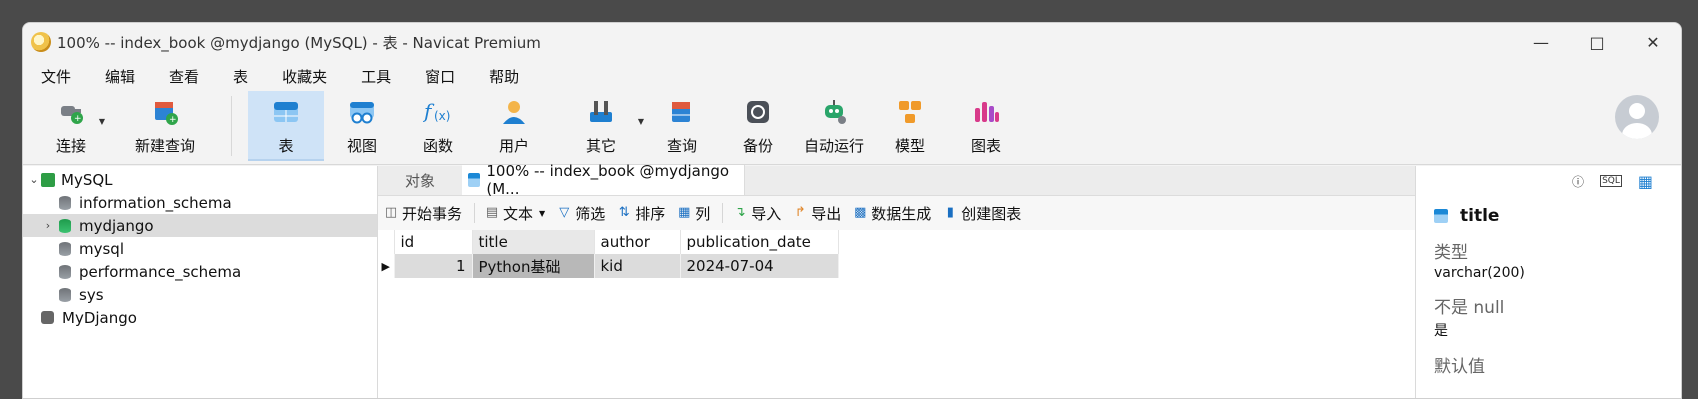 The image size is (1698, 399). What do you see at coordinates (438, 112) in the screenshot?
I see `function-icon: f (x)` at bounding box center [438, 112].